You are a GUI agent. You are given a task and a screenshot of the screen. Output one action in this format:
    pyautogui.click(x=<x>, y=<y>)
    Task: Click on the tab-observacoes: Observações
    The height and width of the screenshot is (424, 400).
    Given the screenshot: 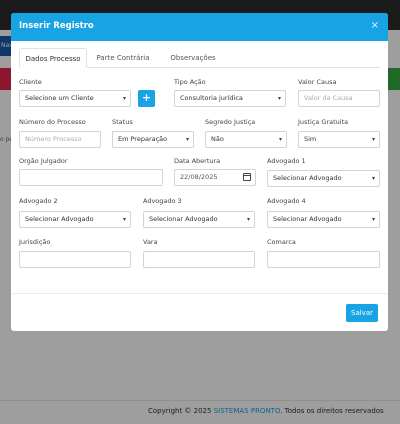 What is the action you would take?
    pyautogui.click(x=193, y=58)
    